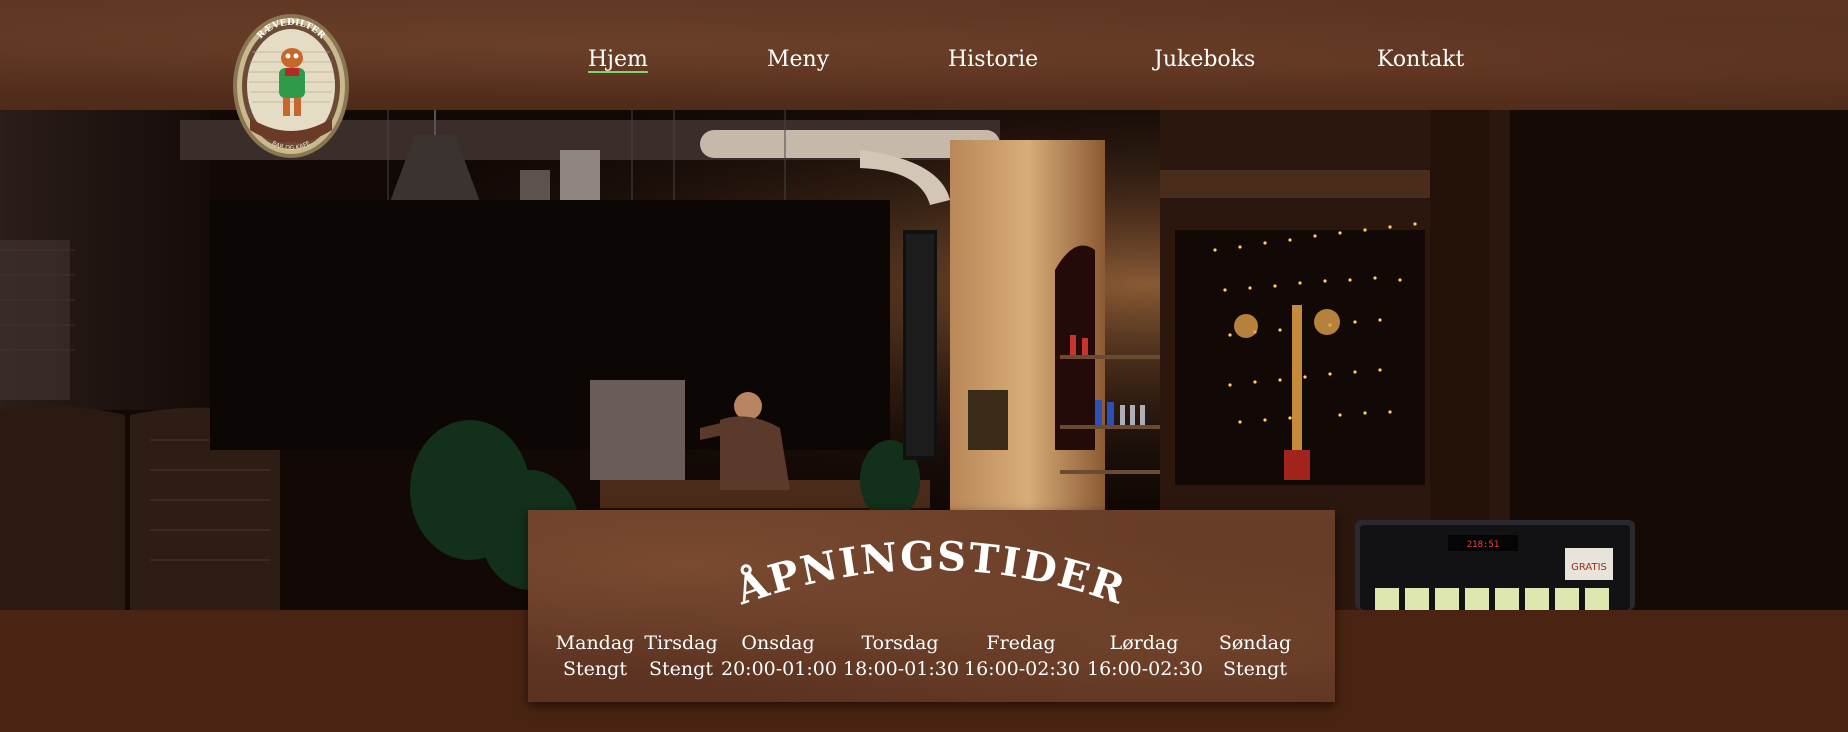 This screenshot has height=732, width=1848. Describe the element at coordinates (900, 643) in the screenshot. I see `day-name: Torsdag` at that location.